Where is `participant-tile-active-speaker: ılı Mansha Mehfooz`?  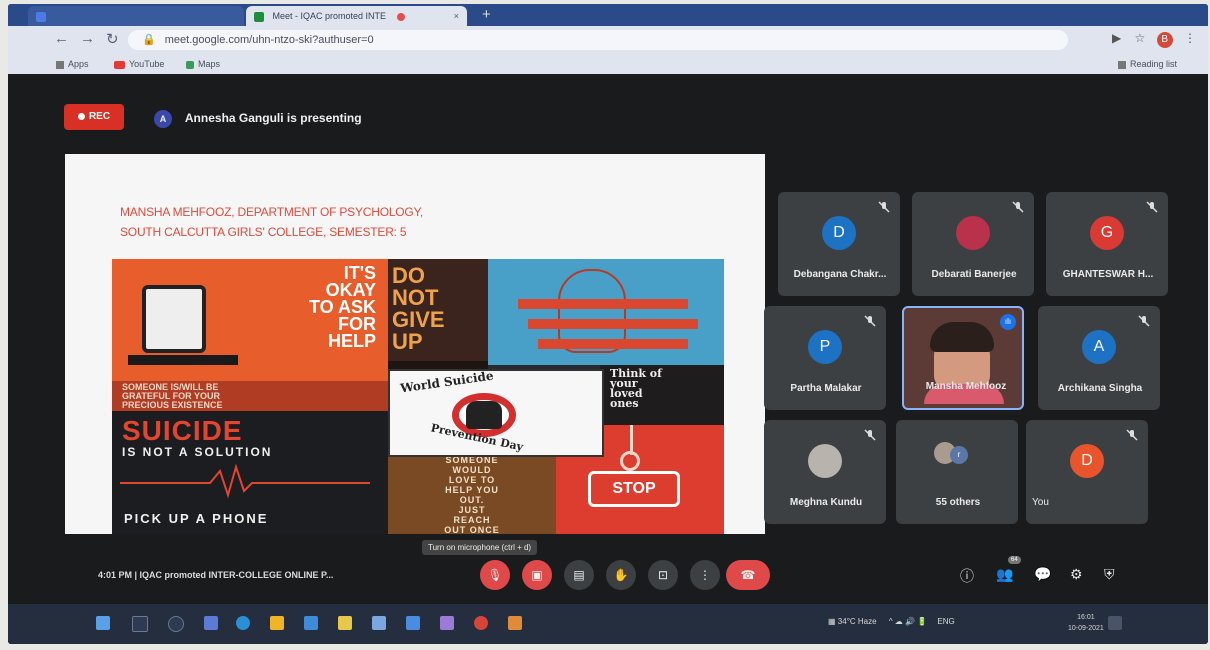
participant-tile-active-speaker: ılı Mansha Mehfooz is located at coordinates (963, 358).